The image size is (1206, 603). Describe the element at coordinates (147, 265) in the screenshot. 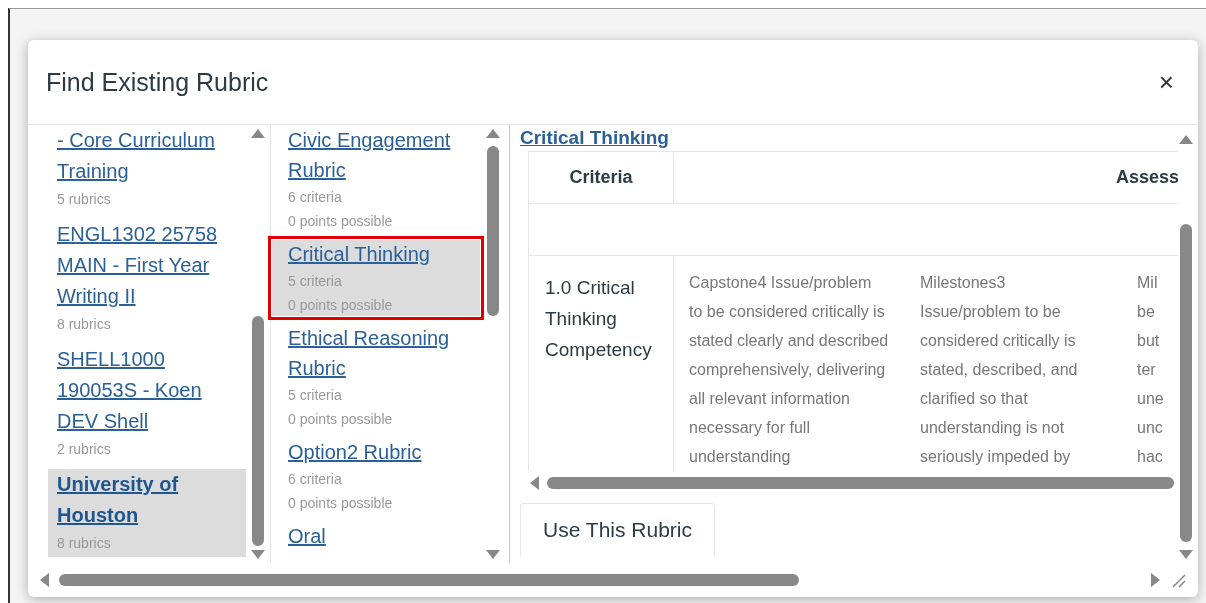

I see `course-link: ENGL1302 25758 MAIN - First Year Writing II` at that location.